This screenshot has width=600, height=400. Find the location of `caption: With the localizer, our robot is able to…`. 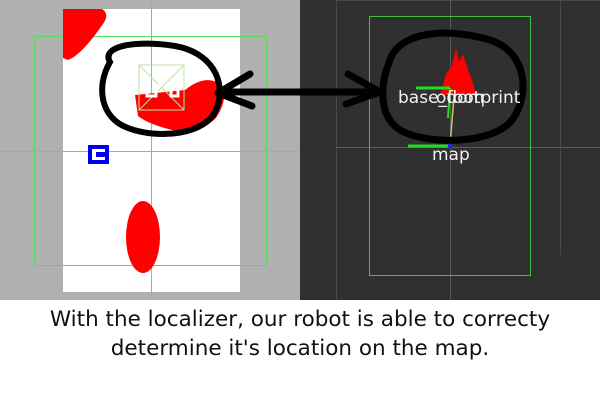

caption: With the localizer, our robot is able to… is located at coordinates (300, 334).